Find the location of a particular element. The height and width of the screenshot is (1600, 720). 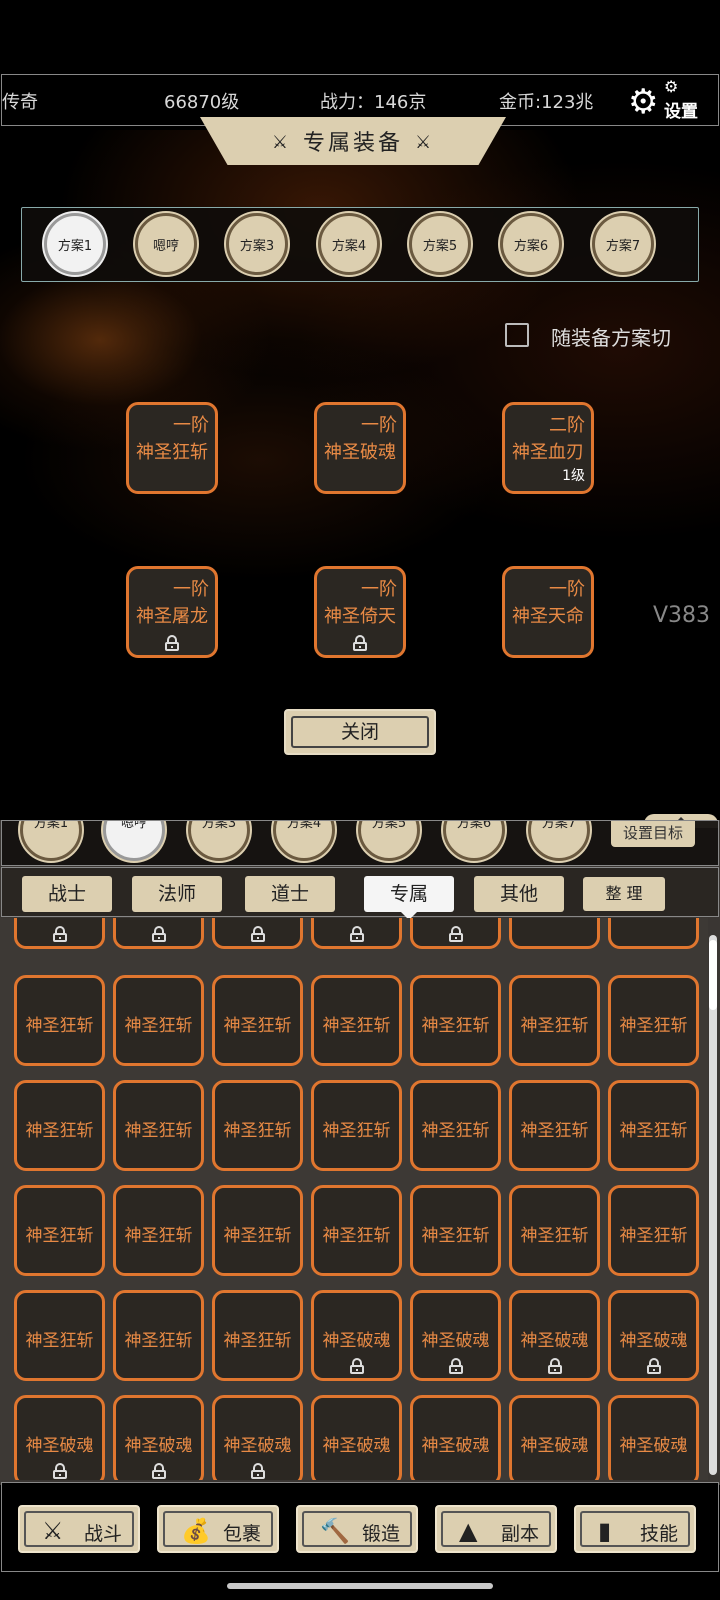

equip-slot: 一阶 神圣天命 is located at coordinates (548, 612).